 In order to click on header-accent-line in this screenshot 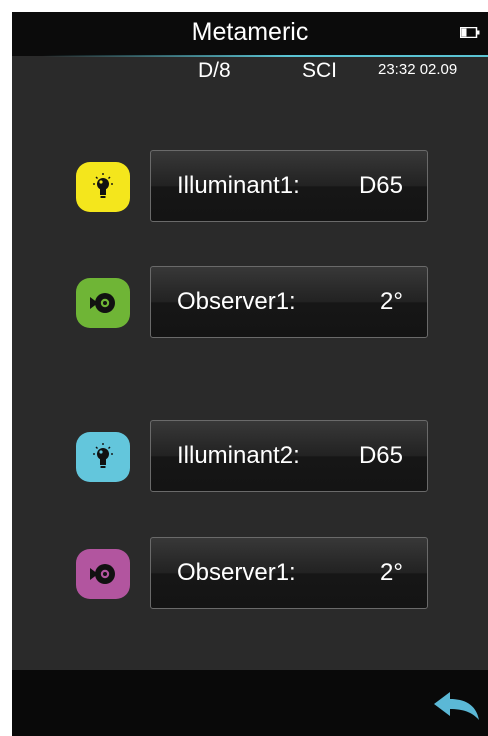, I will do `click(265, 56)`.